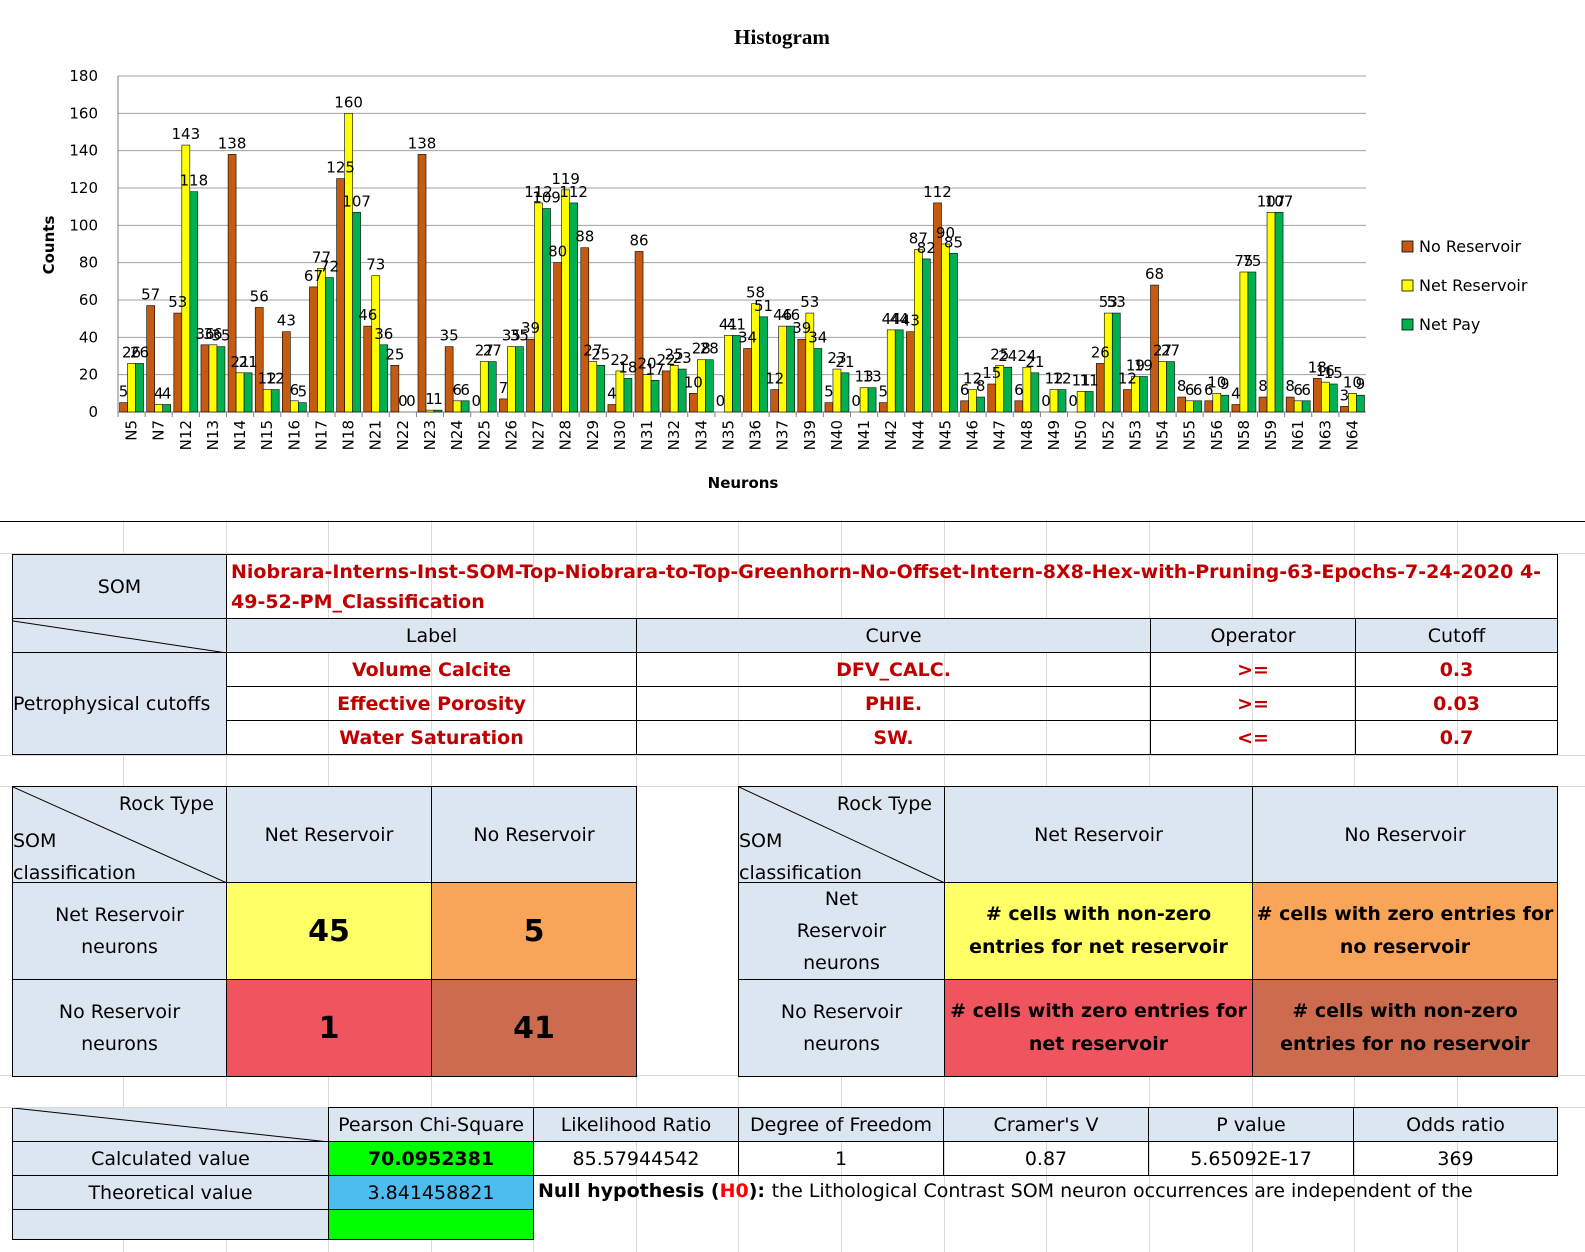 Image resolution: width=1585 pixels, height=1252 pixels. What do you see at coordinates (431, 737) in the screenshot?
I see `cutoff-label: Water Saturation` at bounding box center [431, 737].